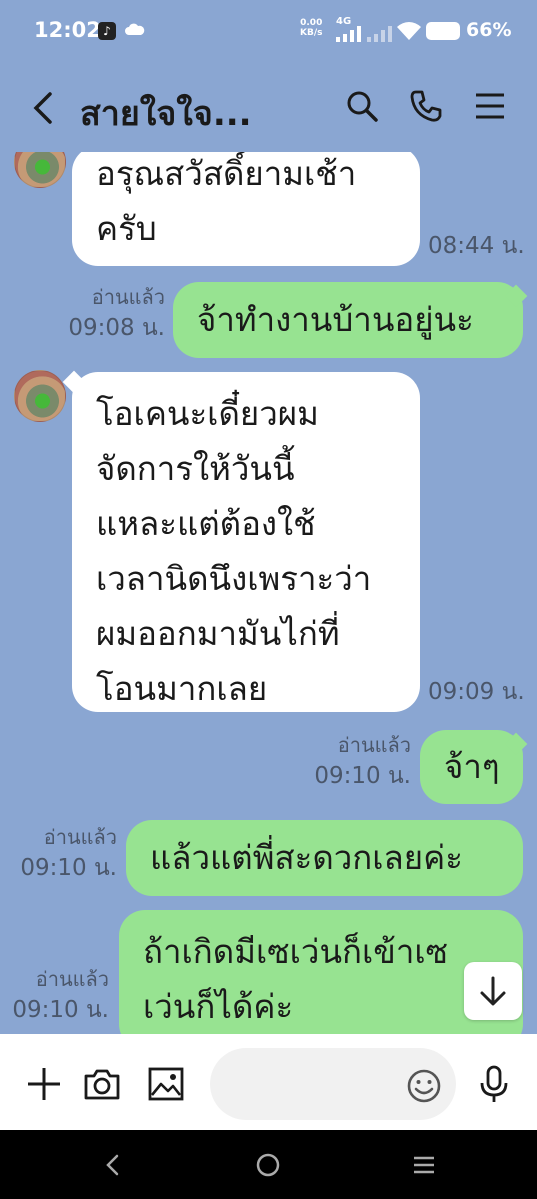 This screenshot has height=1199, width=537. I want to click on message-bubble-outgoing: แล้วแต่พี่สะดวกเลยค่ะ, so click(324, 858).